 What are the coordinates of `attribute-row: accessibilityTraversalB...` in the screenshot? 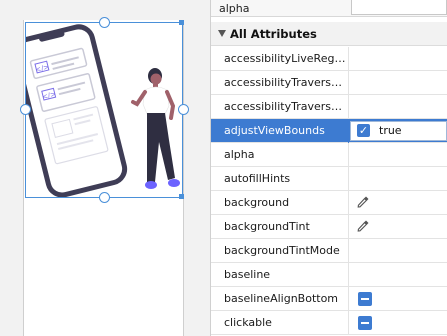 It's located at (329, 107).